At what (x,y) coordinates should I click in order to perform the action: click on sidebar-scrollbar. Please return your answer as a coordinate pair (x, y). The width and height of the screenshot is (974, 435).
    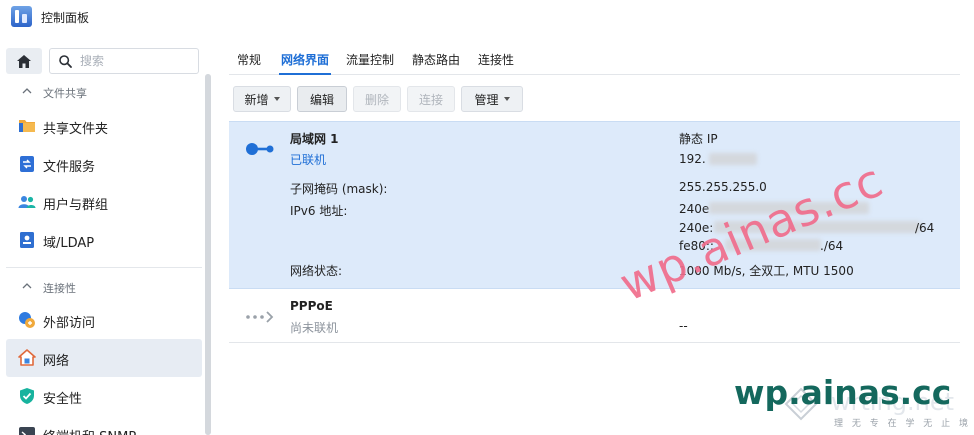
    Looking at the image, I should click on (208, 254).